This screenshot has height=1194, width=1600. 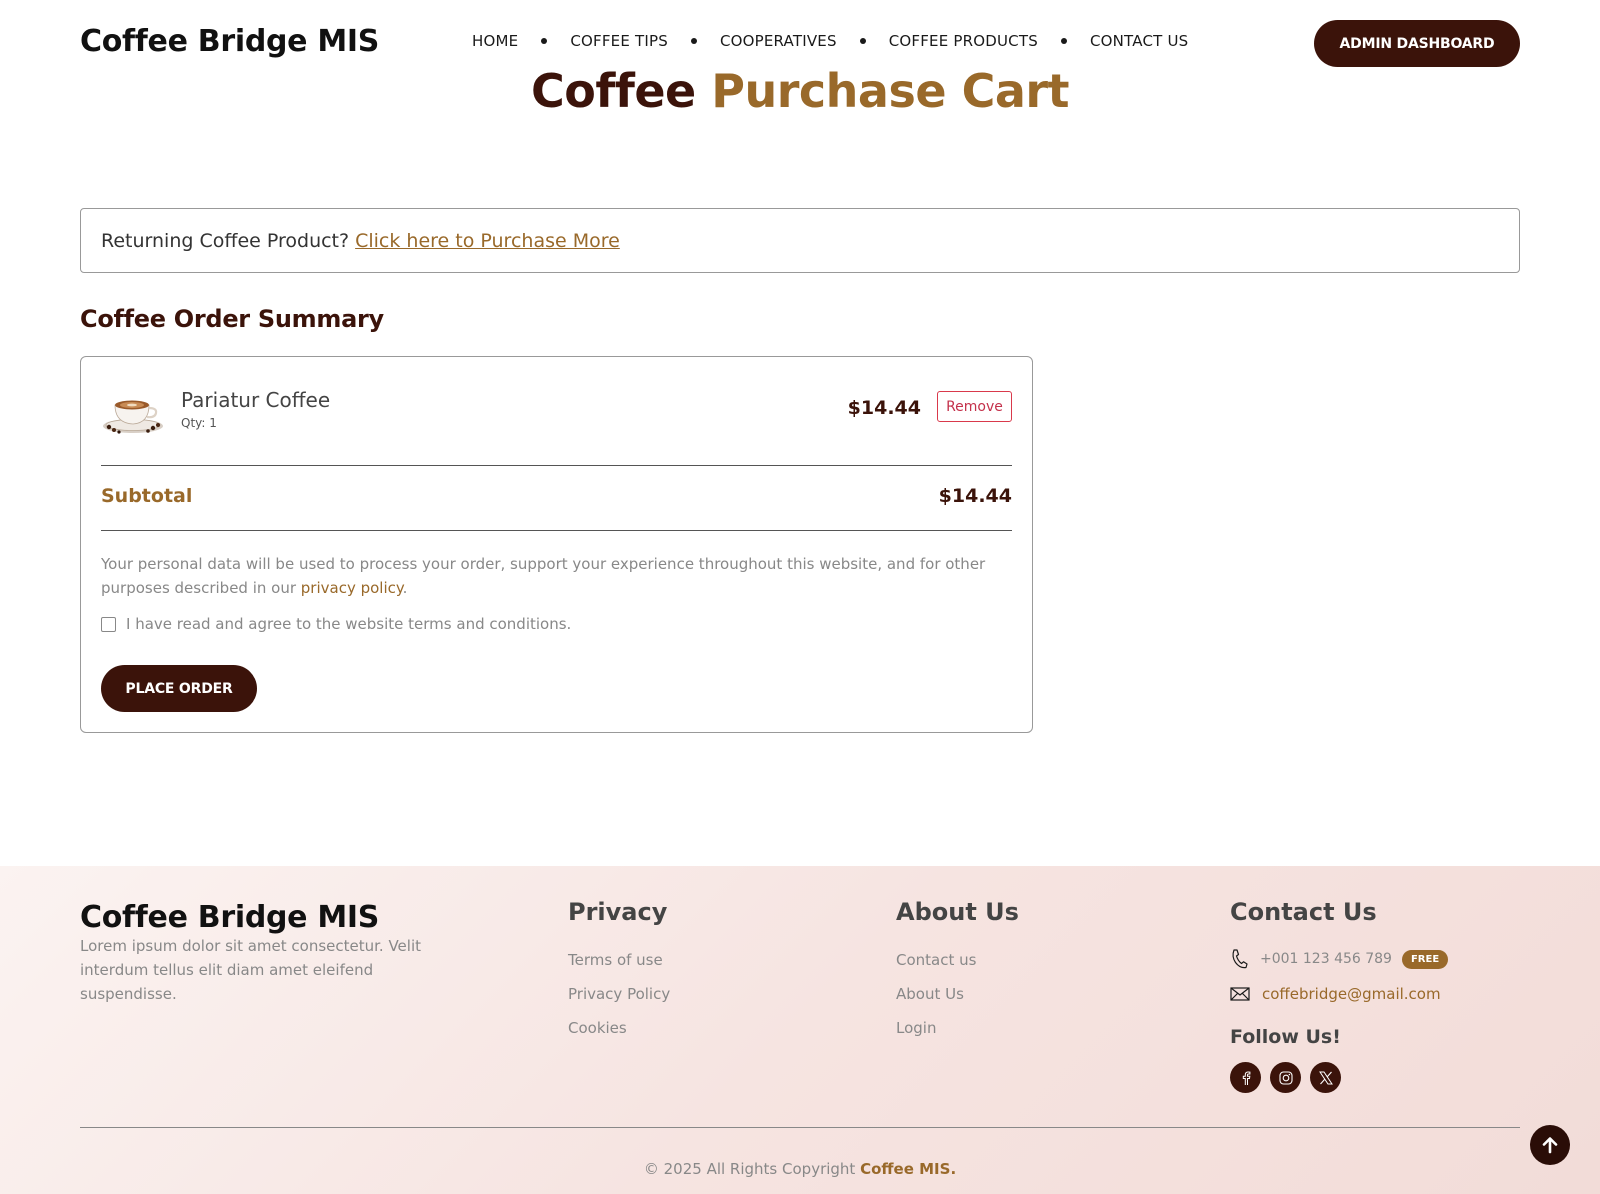 I want to click on admin-dashboard-button: ADMIN DASHBOARD, so click(x=1417, y=43).